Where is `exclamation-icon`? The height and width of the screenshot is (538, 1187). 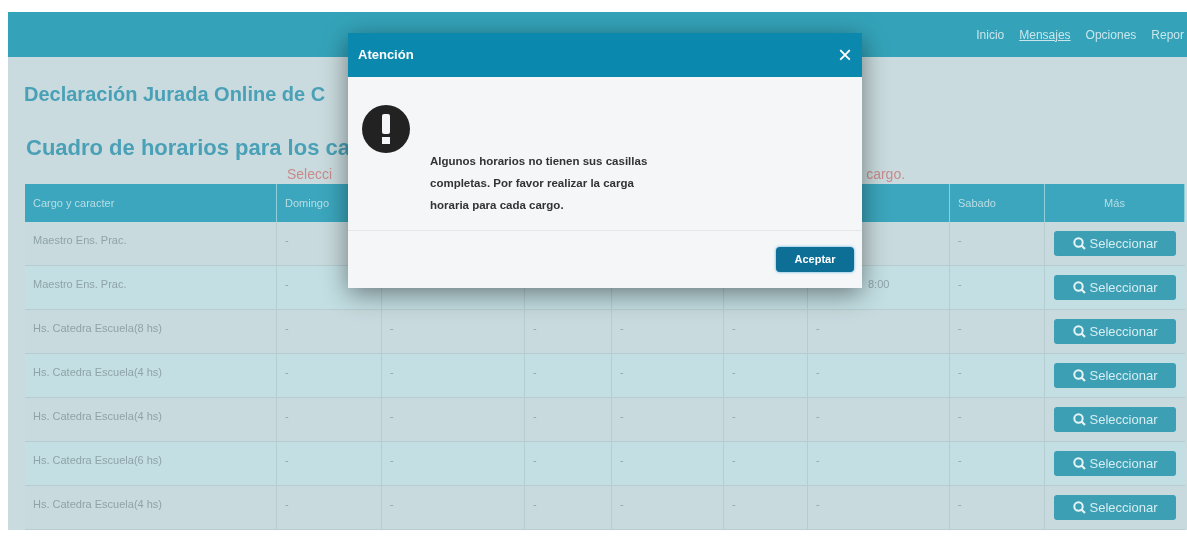 exclamation-icon is located at coordinates (386, 129).